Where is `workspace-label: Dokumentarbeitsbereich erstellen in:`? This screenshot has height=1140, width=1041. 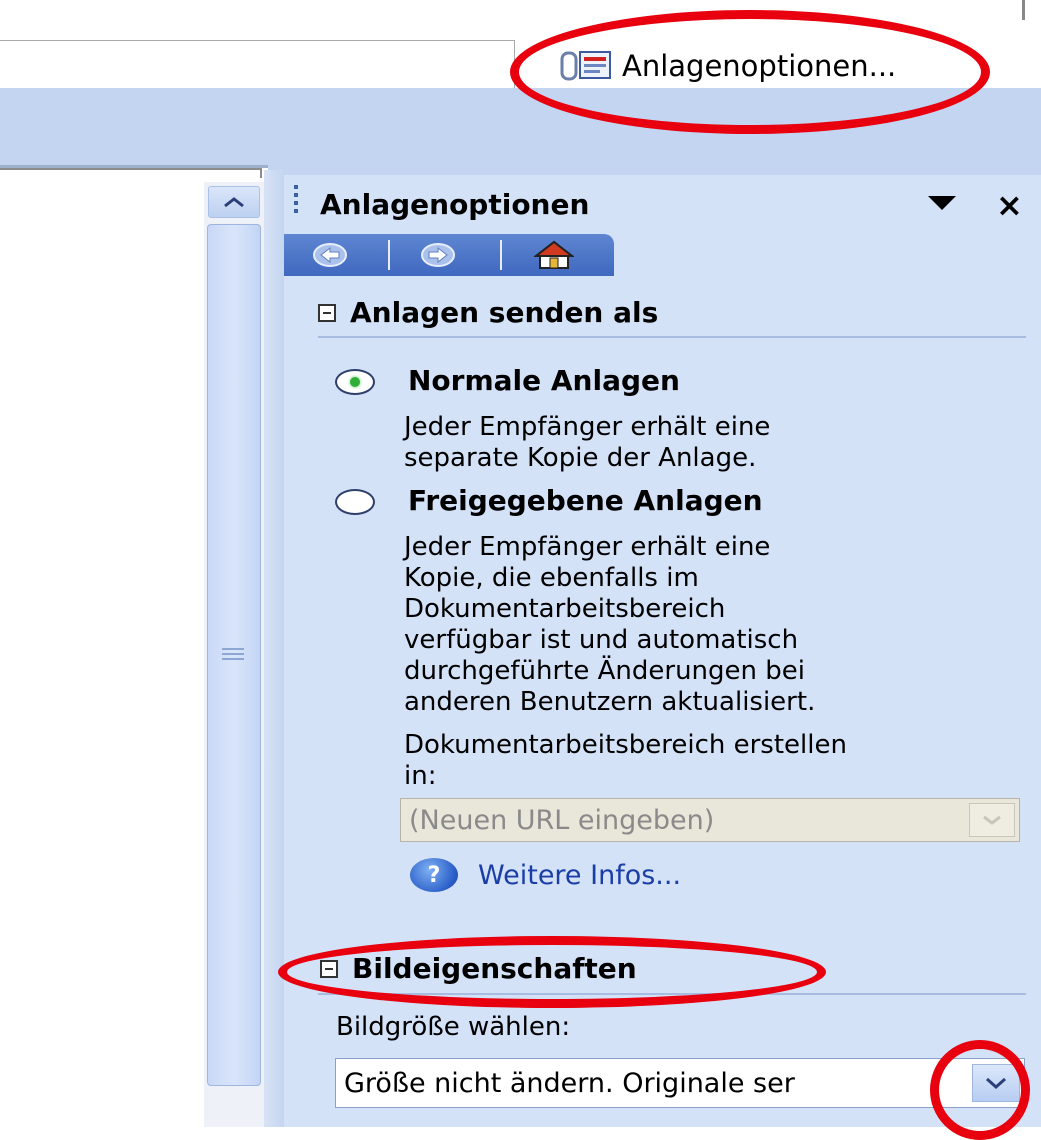
workspace-label: Dokumentarbeitsbereich erstellen in: is located at coordinates (625, 761).